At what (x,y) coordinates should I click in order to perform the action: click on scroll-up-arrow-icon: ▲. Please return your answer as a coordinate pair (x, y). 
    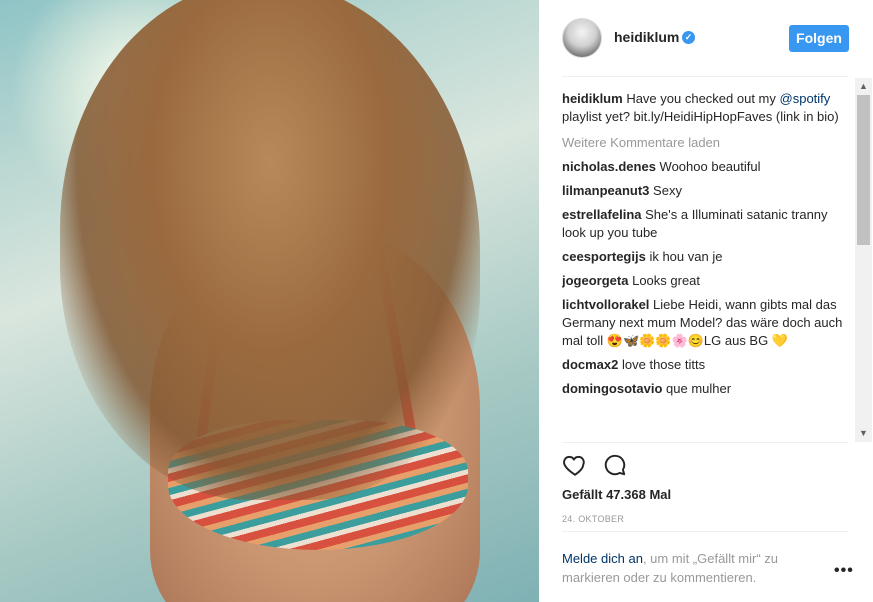
    Looking at the image, I should click on (863, 86).